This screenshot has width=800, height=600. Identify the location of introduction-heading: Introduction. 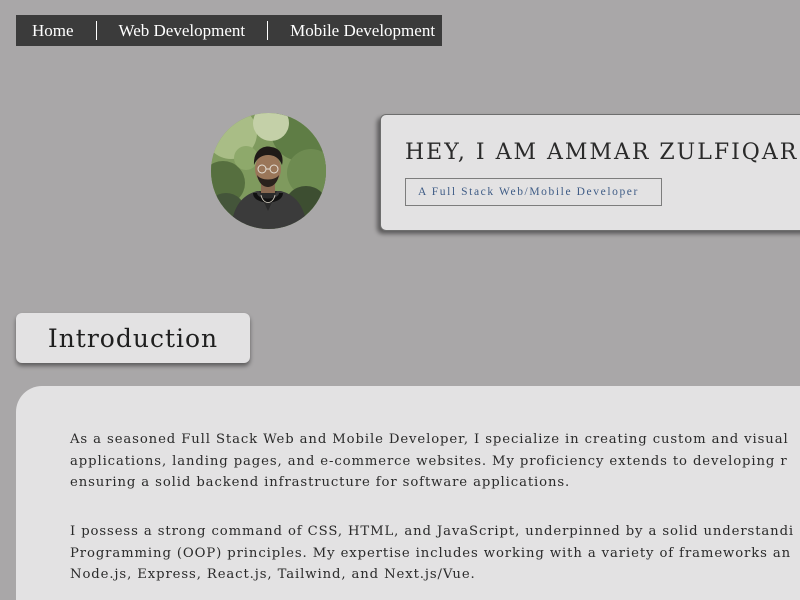
(133, 338).